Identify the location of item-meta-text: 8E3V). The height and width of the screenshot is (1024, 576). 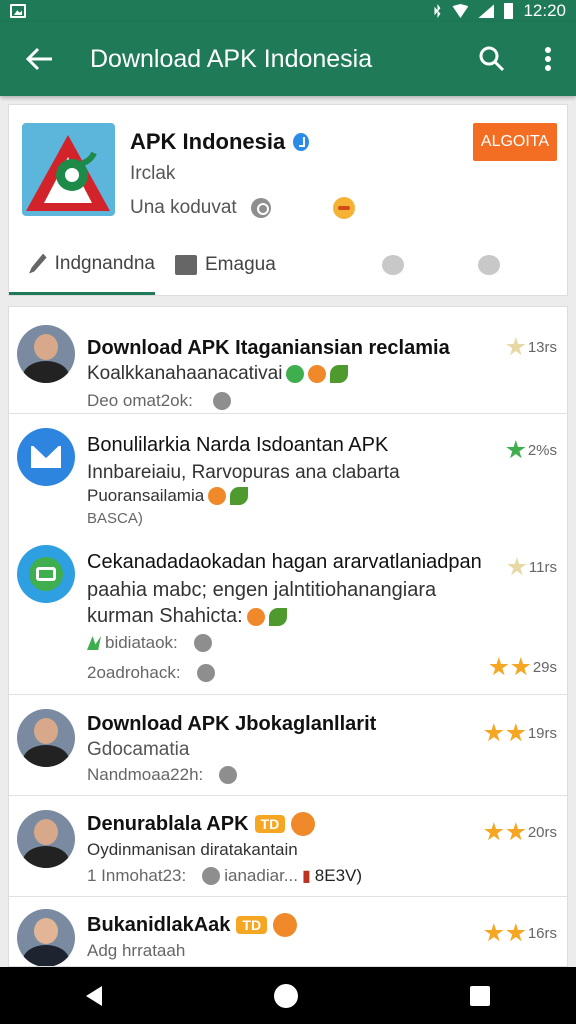
(338, 875).